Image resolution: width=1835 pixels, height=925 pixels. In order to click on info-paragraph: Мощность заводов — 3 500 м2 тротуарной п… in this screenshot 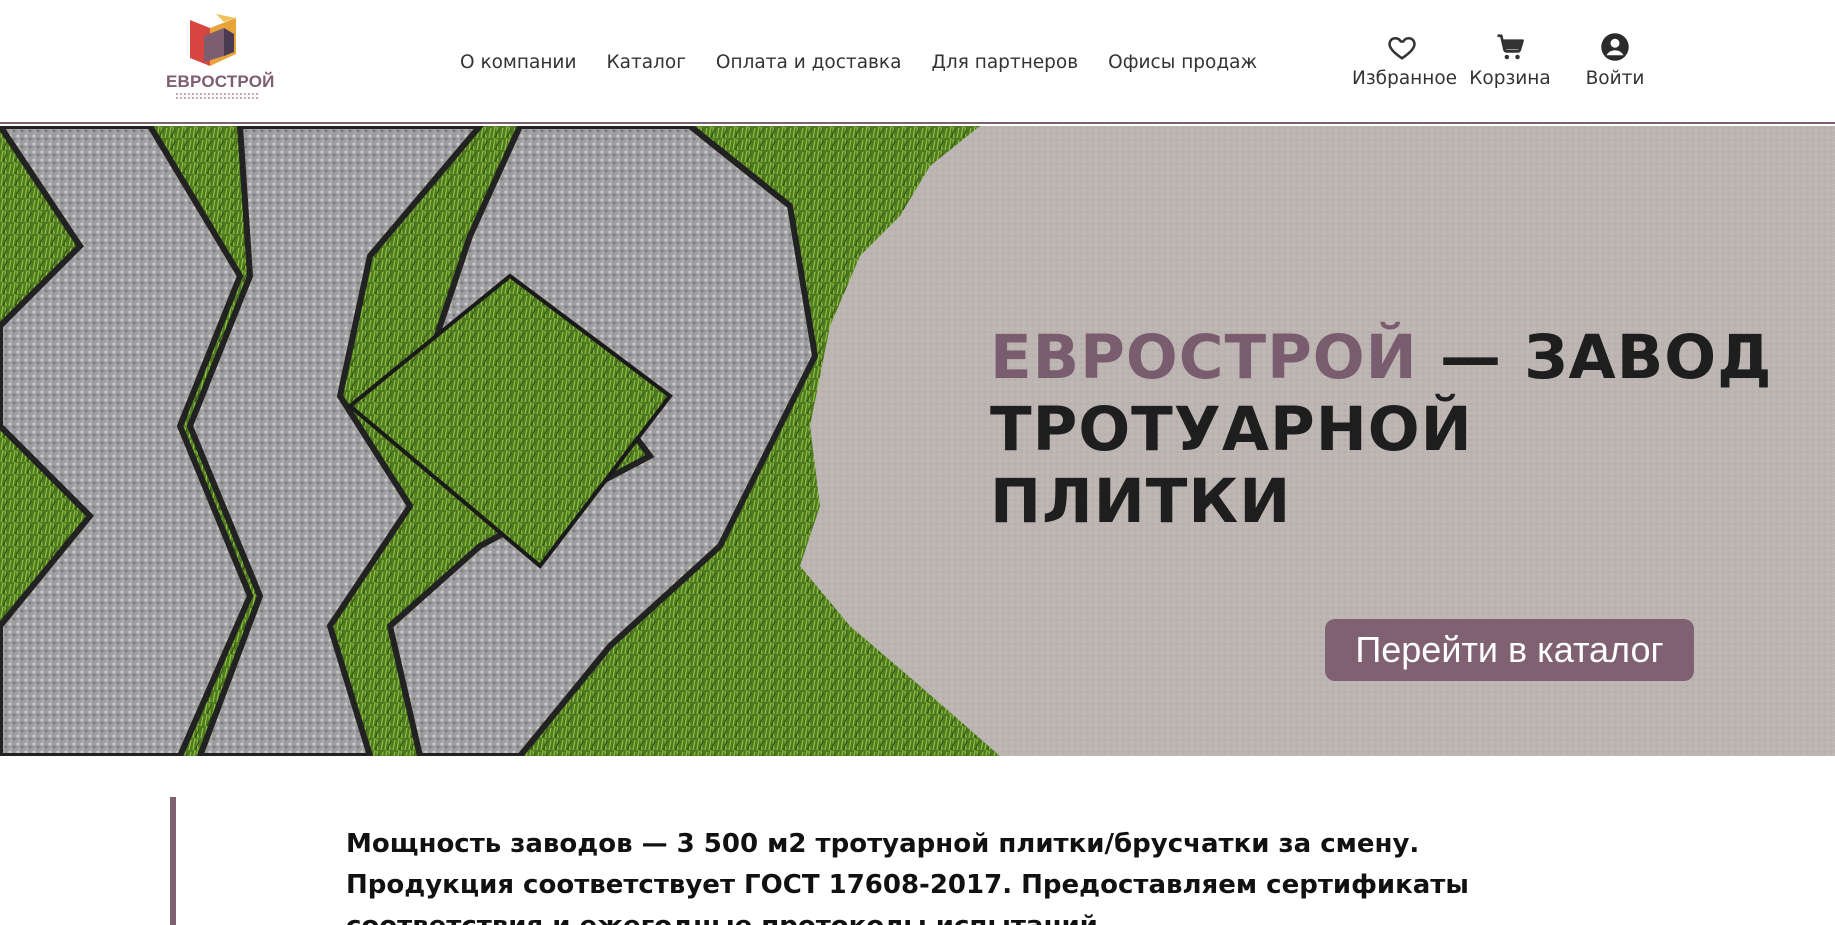, I will do `click(907, 877)`.